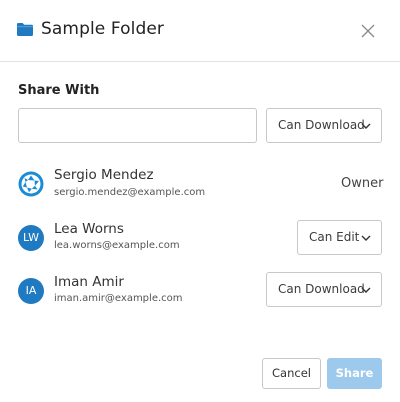  Describe the element at coordinates (118, 298) in the screenshot. I see `user-email: iman.amir@example.com` at that location.